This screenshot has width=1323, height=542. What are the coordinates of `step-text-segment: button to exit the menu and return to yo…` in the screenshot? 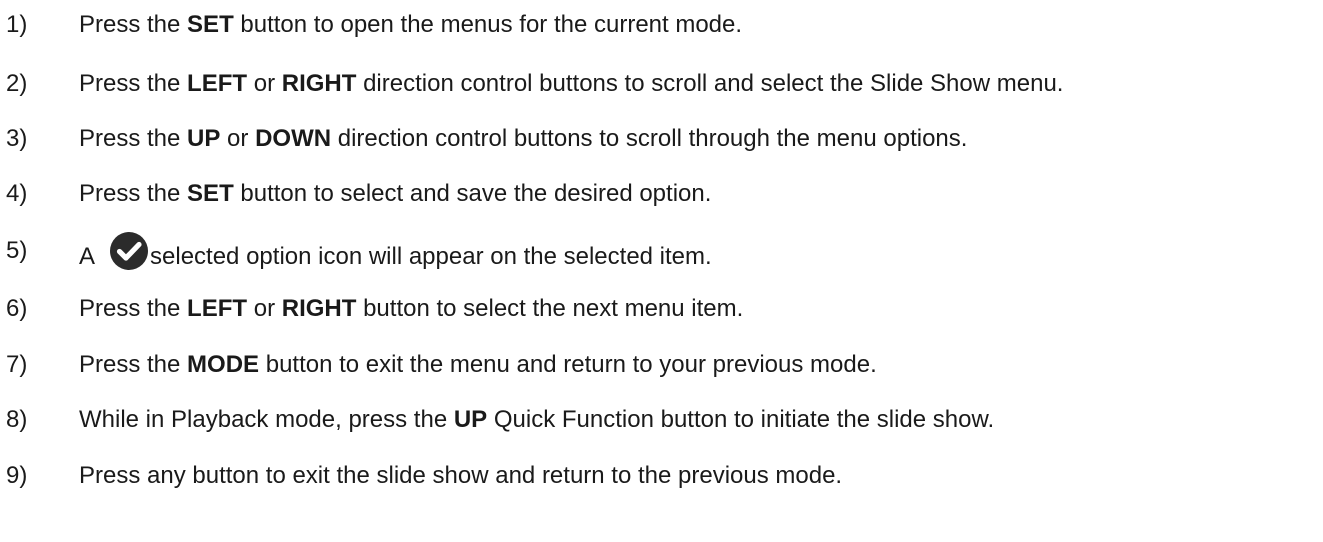 It's located at (568, 364).